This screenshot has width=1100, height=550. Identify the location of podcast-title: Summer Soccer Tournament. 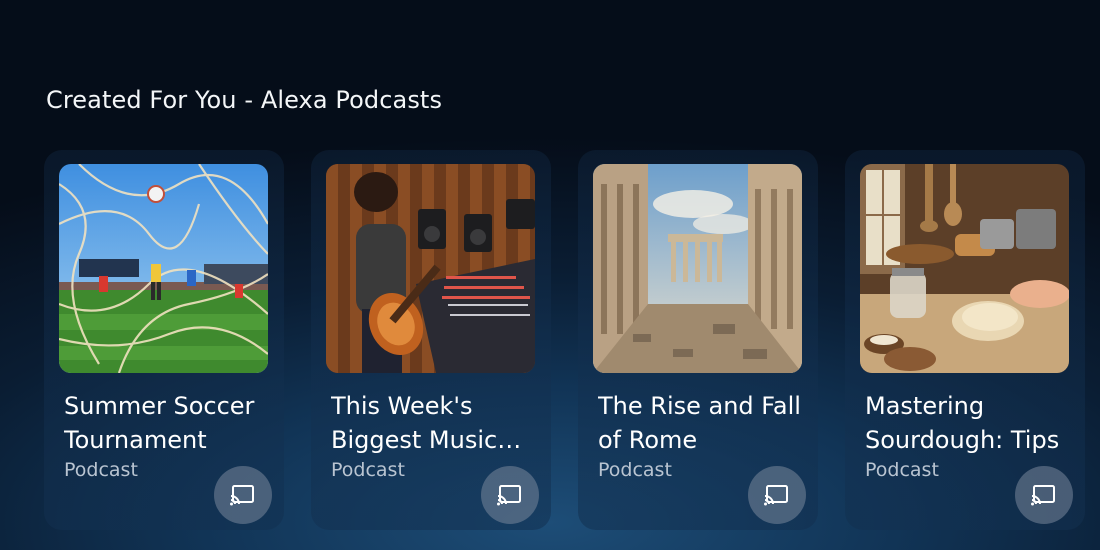
(159, 423).